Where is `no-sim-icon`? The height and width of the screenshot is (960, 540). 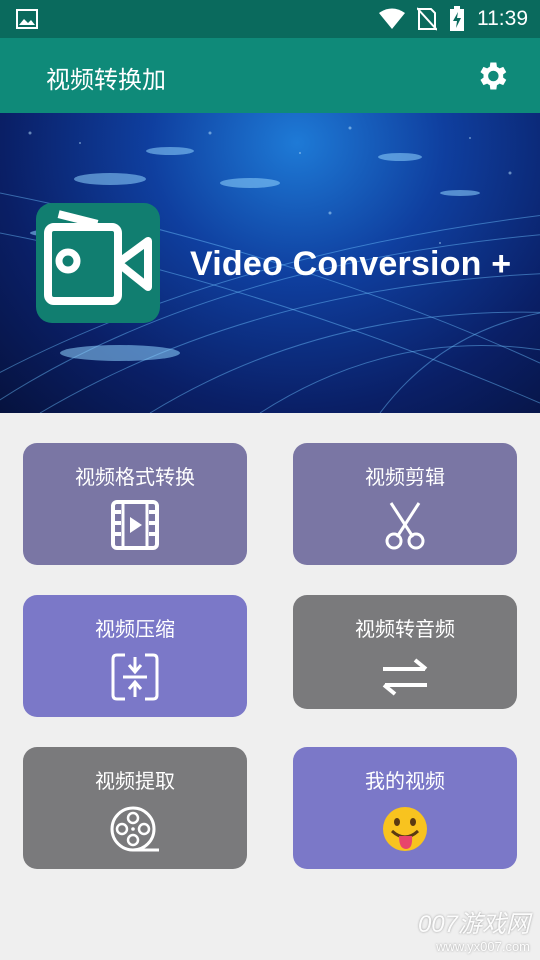 no-sim-icon is located at coordinates (427, 19).